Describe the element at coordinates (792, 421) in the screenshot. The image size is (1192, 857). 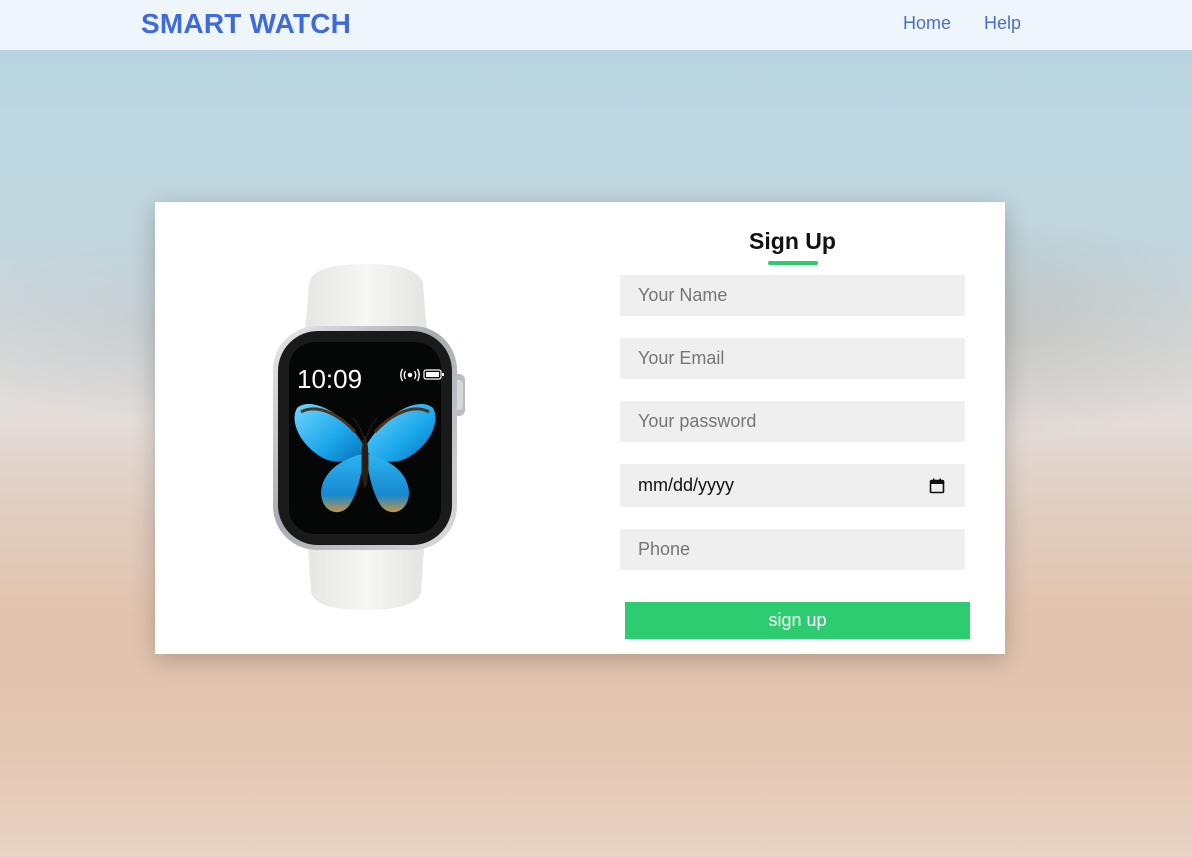
I see `password-input` at that location.